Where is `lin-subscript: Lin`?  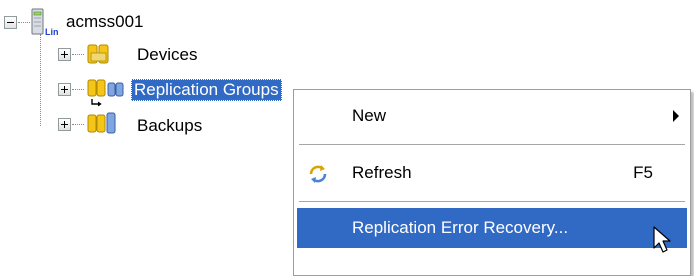 lin-subscript: Lin is located at coordinates (52, 32).